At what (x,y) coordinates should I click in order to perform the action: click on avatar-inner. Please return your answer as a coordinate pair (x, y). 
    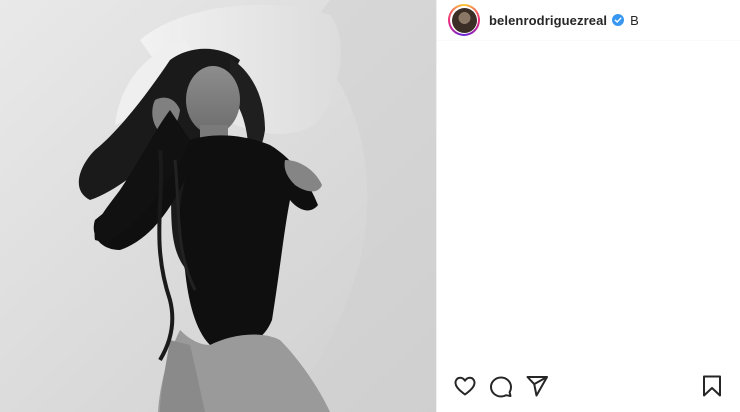
    Looking at the image, I should click on (464, 20).